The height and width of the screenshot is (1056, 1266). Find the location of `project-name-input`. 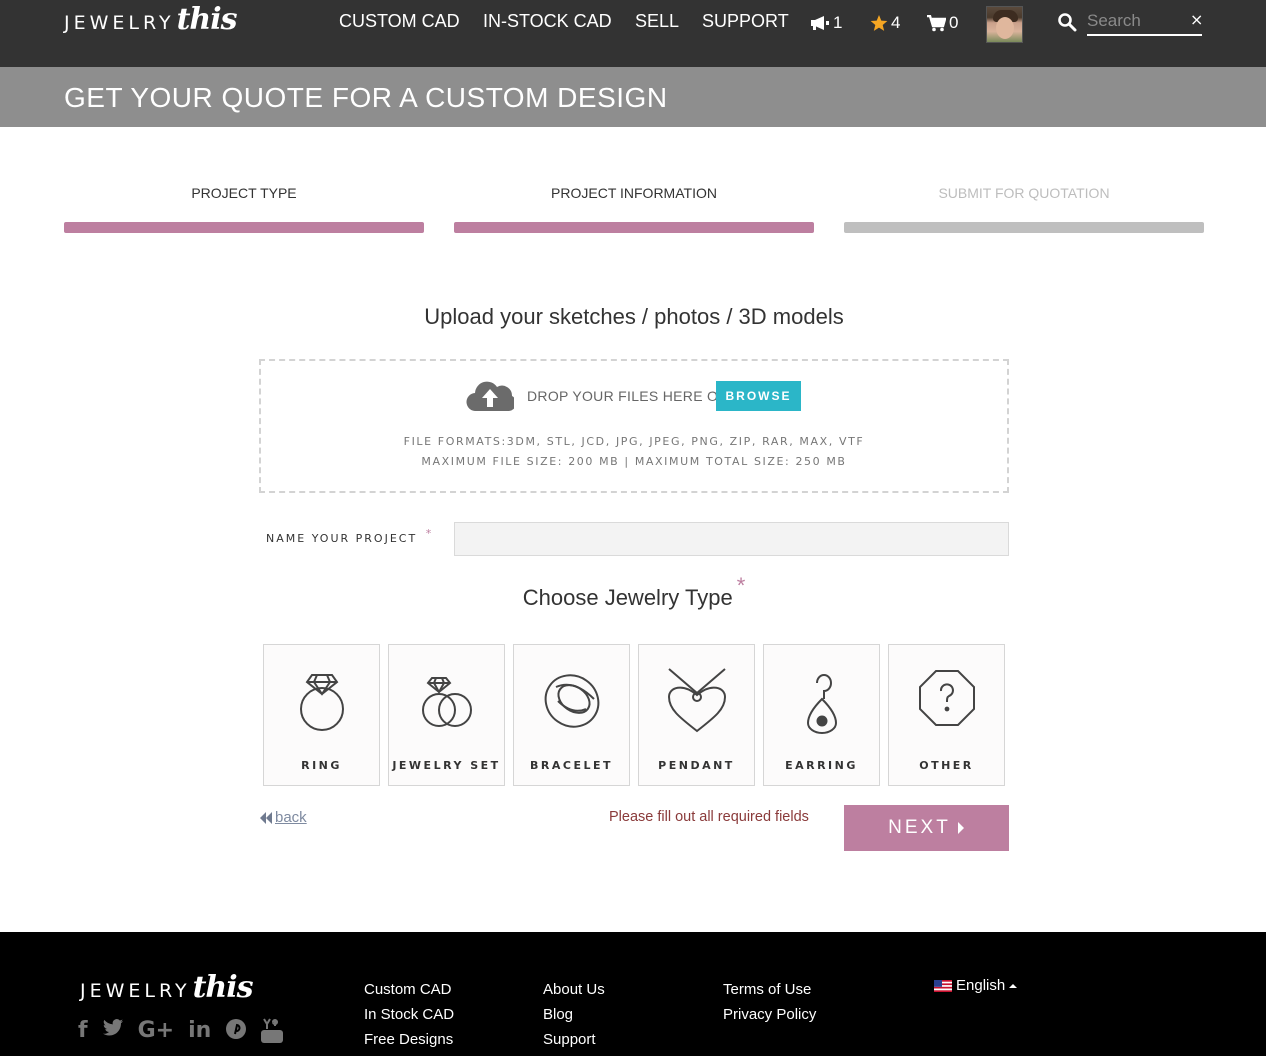

project-name-input is located at coordinates (731, 539).